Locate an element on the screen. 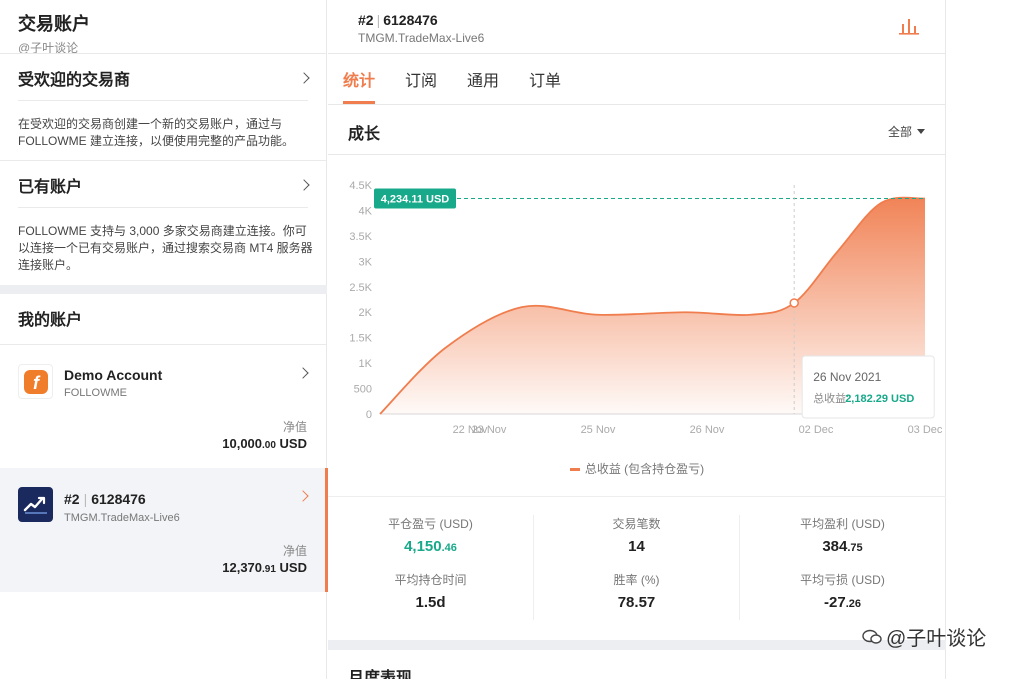 The image size is (1015, 679). stat-closed-pnl-label: 平仓盈亏 (USD) is located at coordinates (430, 524).